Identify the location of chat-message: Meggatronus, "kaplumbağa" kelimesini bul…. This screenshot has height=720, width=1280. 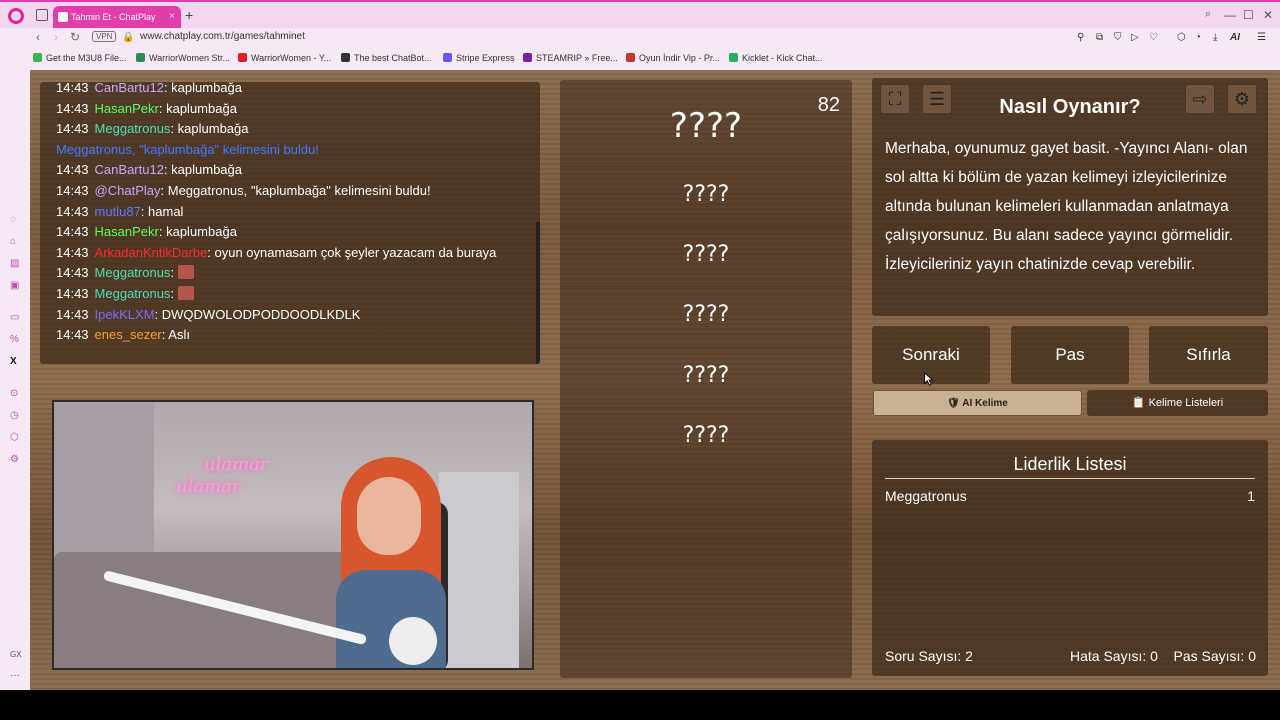
(187, 149).